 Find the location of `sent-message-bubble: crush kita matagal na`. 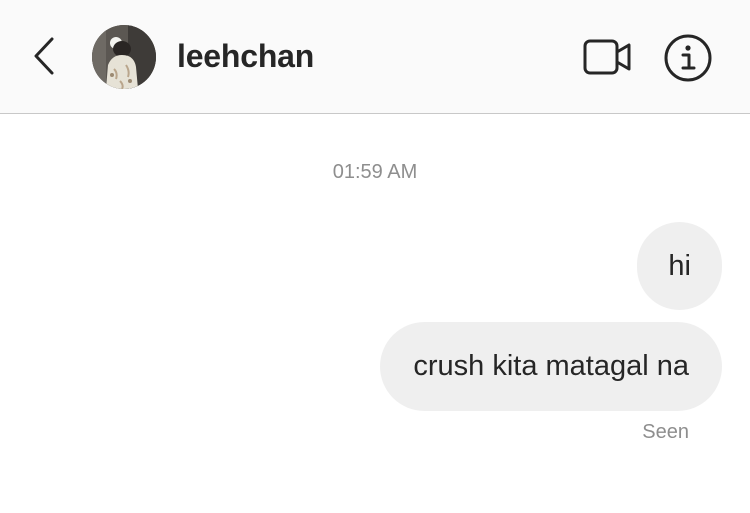

sent-message-bubble: crush kita matagal na is located at coordinates (551, 366).